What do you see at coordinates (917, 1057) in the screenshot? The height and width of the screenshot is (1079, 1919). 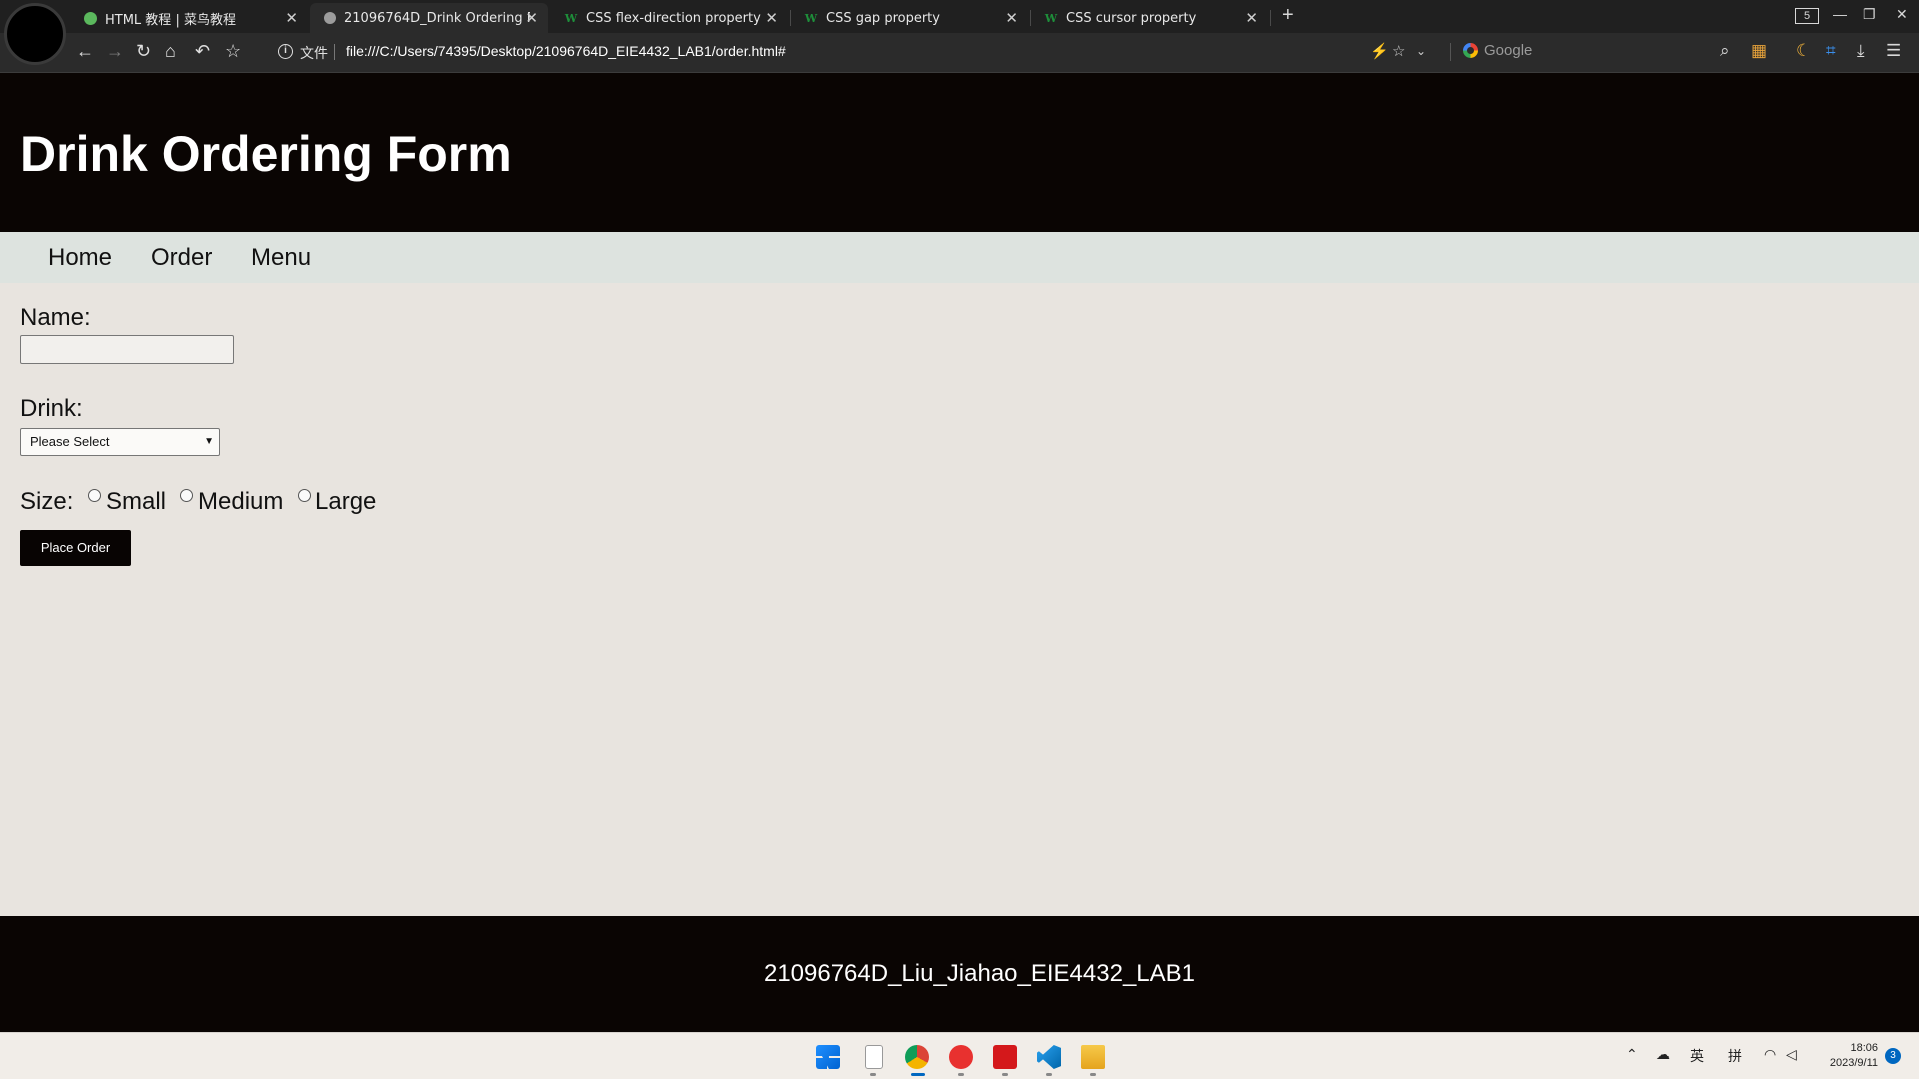 I see `chrome-icon` at bounding box center [917, 1057].